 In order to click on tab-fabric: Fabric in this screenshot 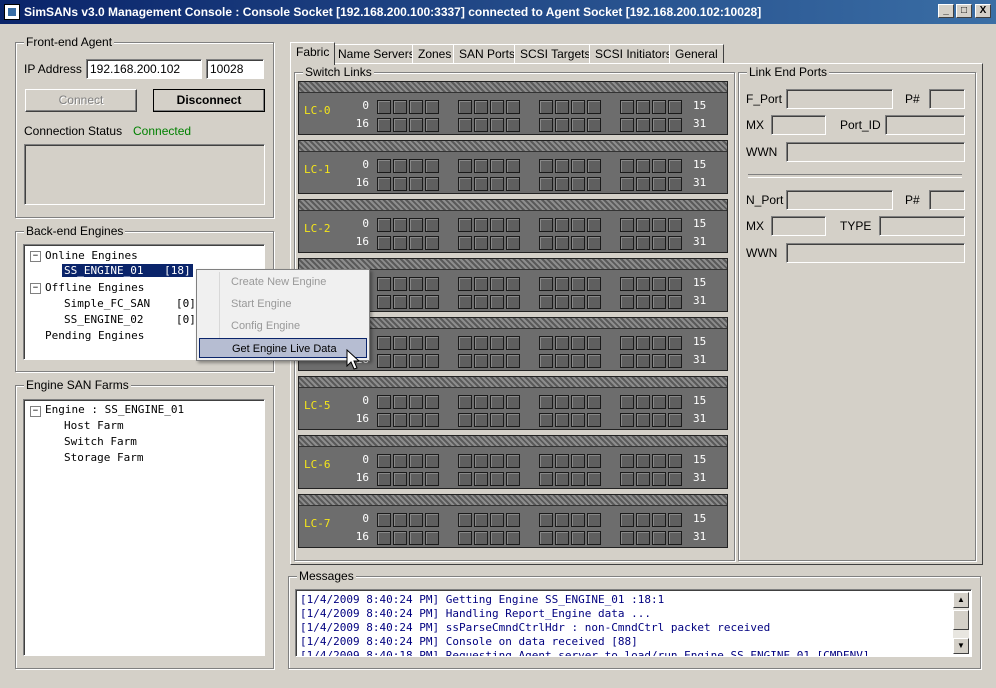, I will do `click(313, 53)`.